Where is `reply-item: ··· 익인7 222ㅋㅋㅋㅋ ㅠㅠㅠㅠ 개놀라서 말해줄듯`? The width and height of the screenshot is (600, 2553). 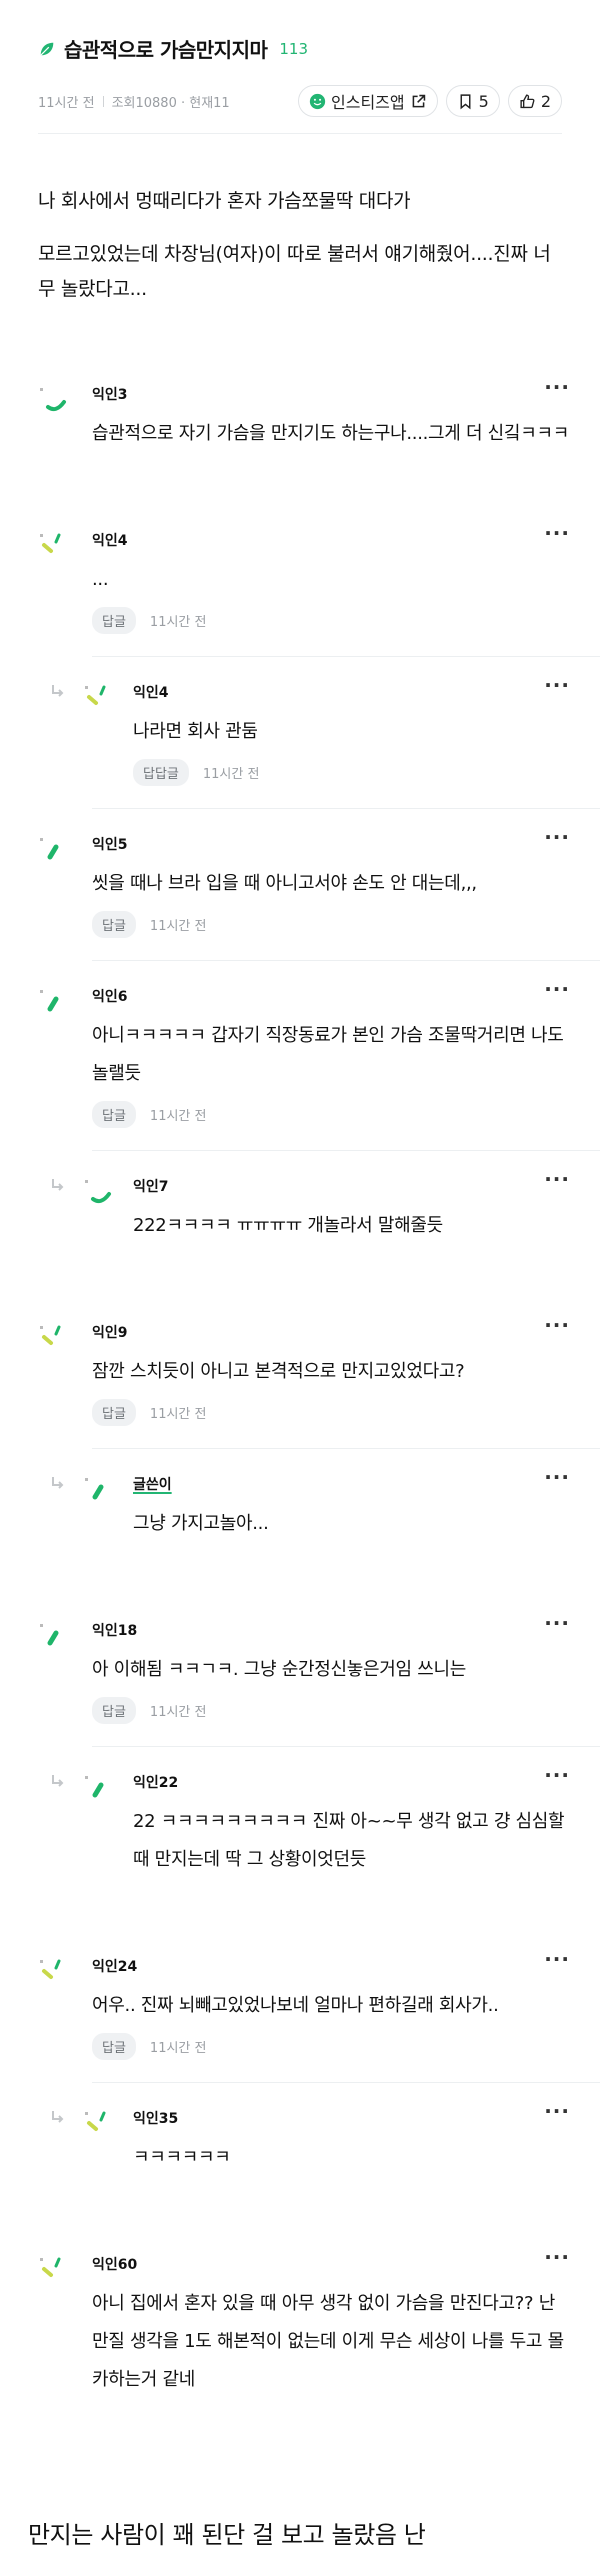 reply-item: ··· 익인7 222ㅋㅋㅋㅋ ㅠㅠㅠㅠ 개놀라서 말해줄듯 is located at coordinates (300, 1207).